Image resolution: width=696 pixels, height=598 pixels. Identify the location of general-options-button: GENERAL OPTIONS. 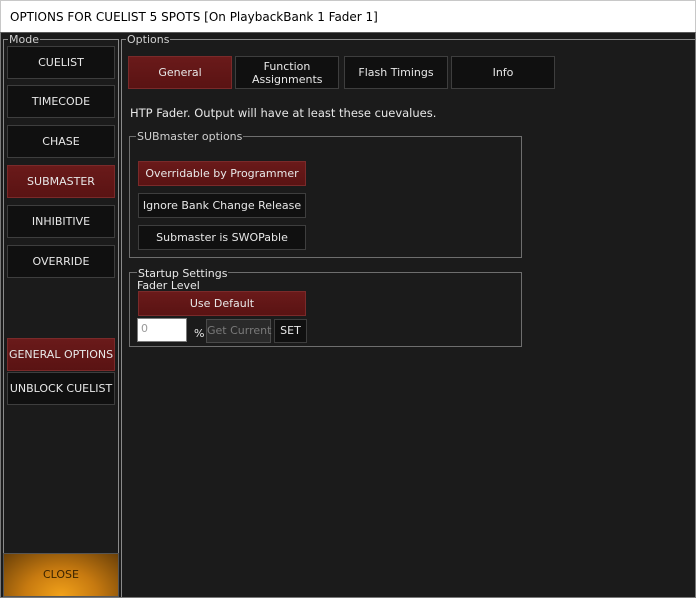
(61, 354).